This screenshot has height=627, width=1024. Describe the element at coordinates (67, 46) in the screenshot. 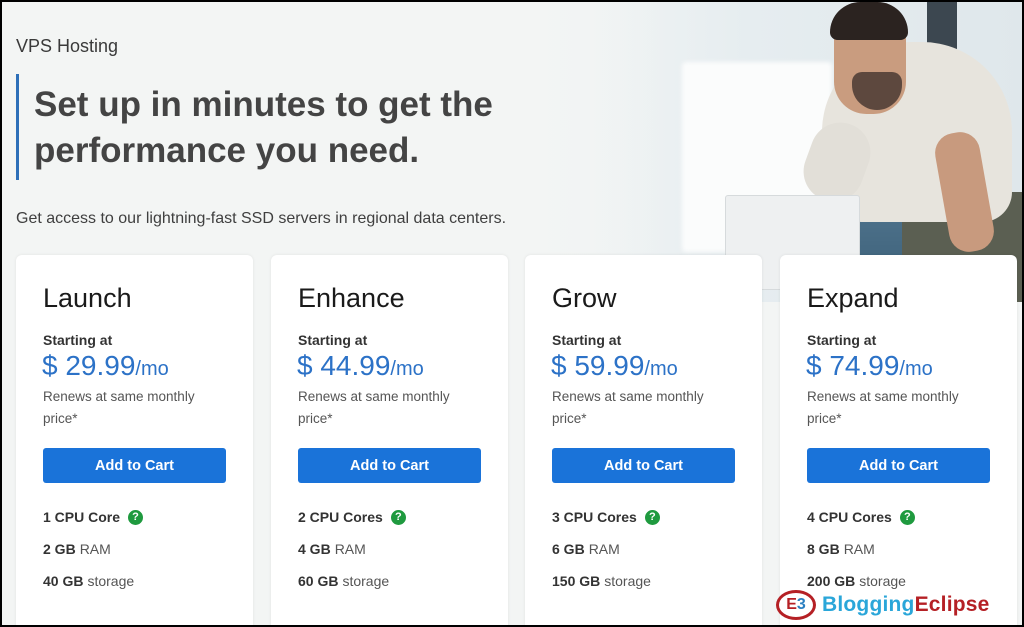

I see `section-eyebrow: VPS Hosting` at that location.